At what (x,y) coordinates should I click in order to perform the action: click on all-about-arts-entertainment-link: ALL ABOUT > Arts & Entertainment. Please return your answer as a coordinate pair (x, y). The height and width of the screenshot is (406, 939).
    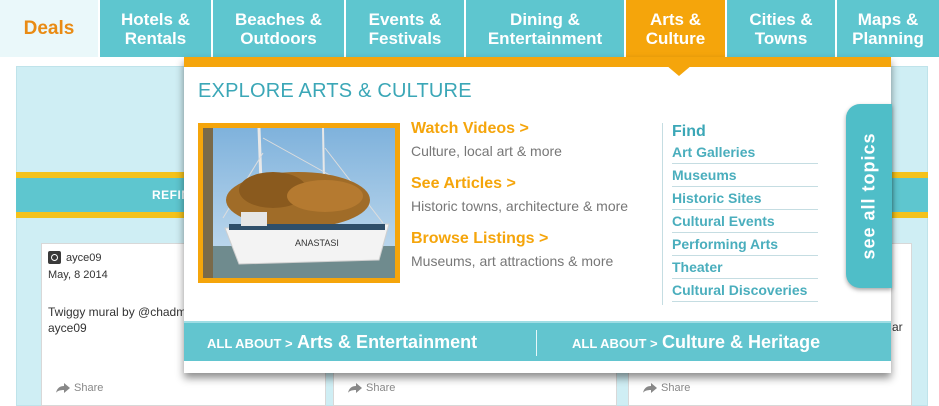
    Looking at the image, I should click on (342, 342).